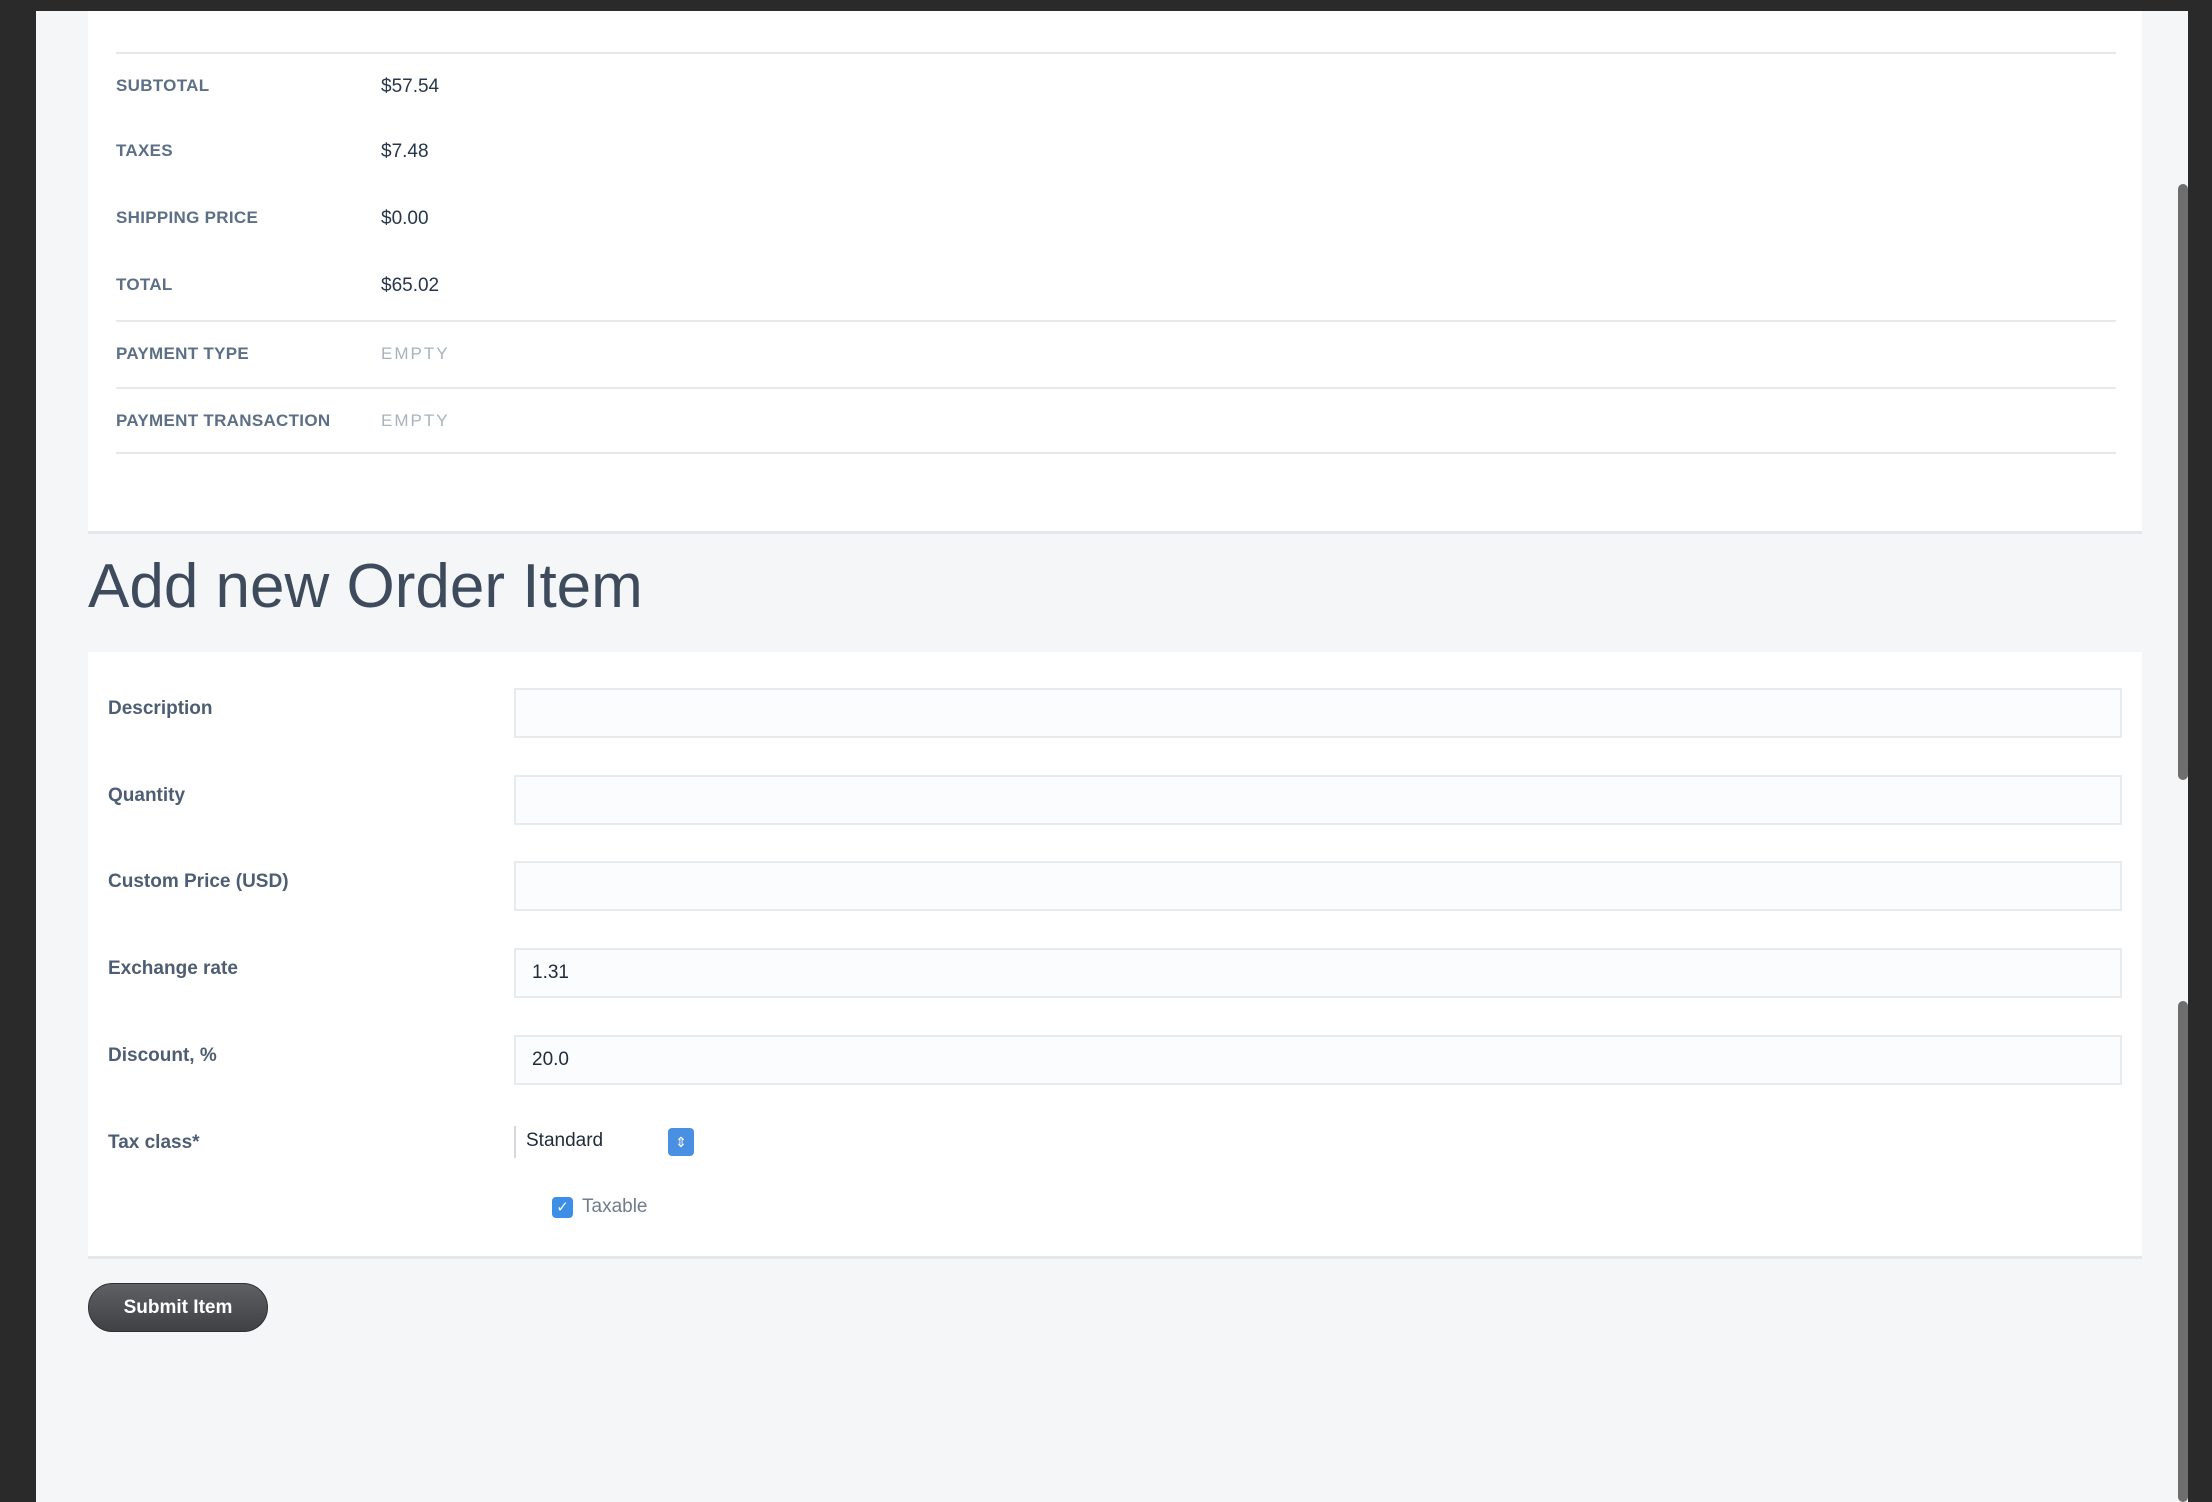 The image size is (2212, 1502). Describe the element at coordinates (154, 1142) in the screenshot. I see `tax-class-label: Tax class*` at that location.